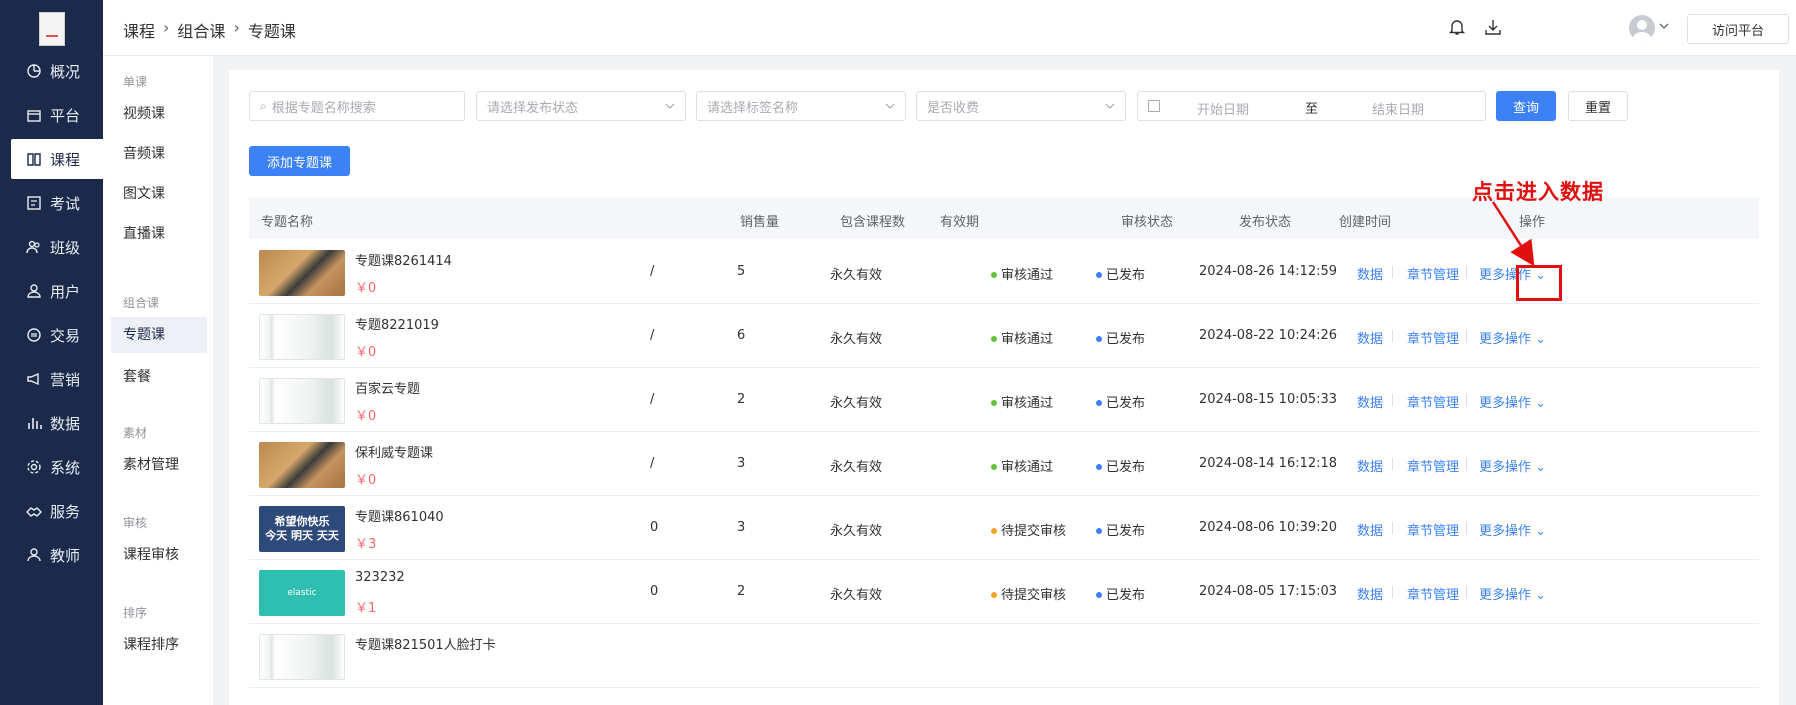 The height and width of the screenshot is (705, 1796). What do you see at coordinates (51, 247) in the screenshot?
I see `sidebar-item-4: 班级` at bounding box center [51, 247].